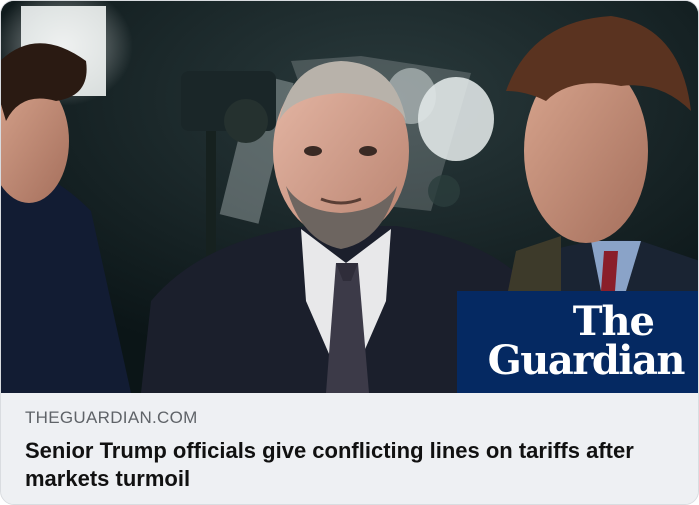 Image resolution: width=699 pixels, height=505 pixels. I want to click on source-domain: THEGUARDIAN.COM, so click(111, 417).